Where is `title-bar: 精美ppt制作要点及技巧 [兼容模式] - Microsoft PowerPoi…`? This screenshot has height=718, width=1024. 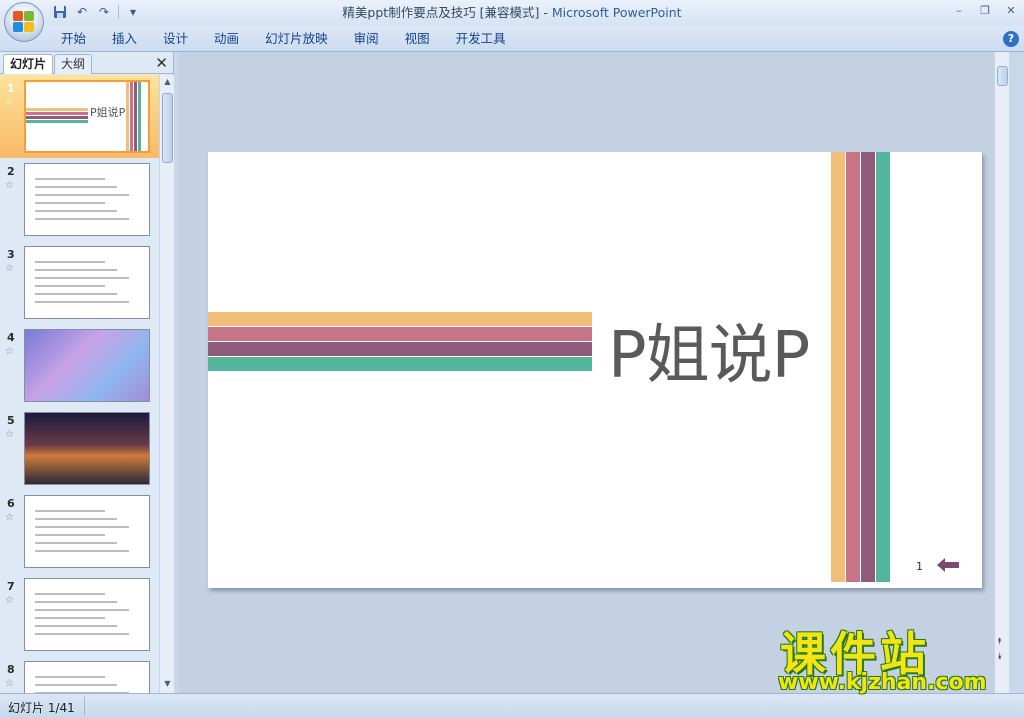 title-bar: 精美ppt制作要点及技巧 [兼容模式] - Microsoft PowerPoi… is located at coordinates (512, 13).